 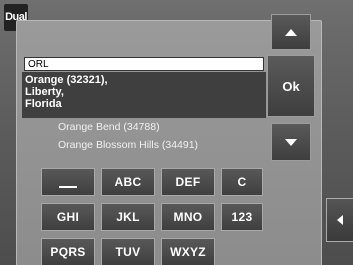 I want to click on key-clear: C, so click(x=242, y=182).